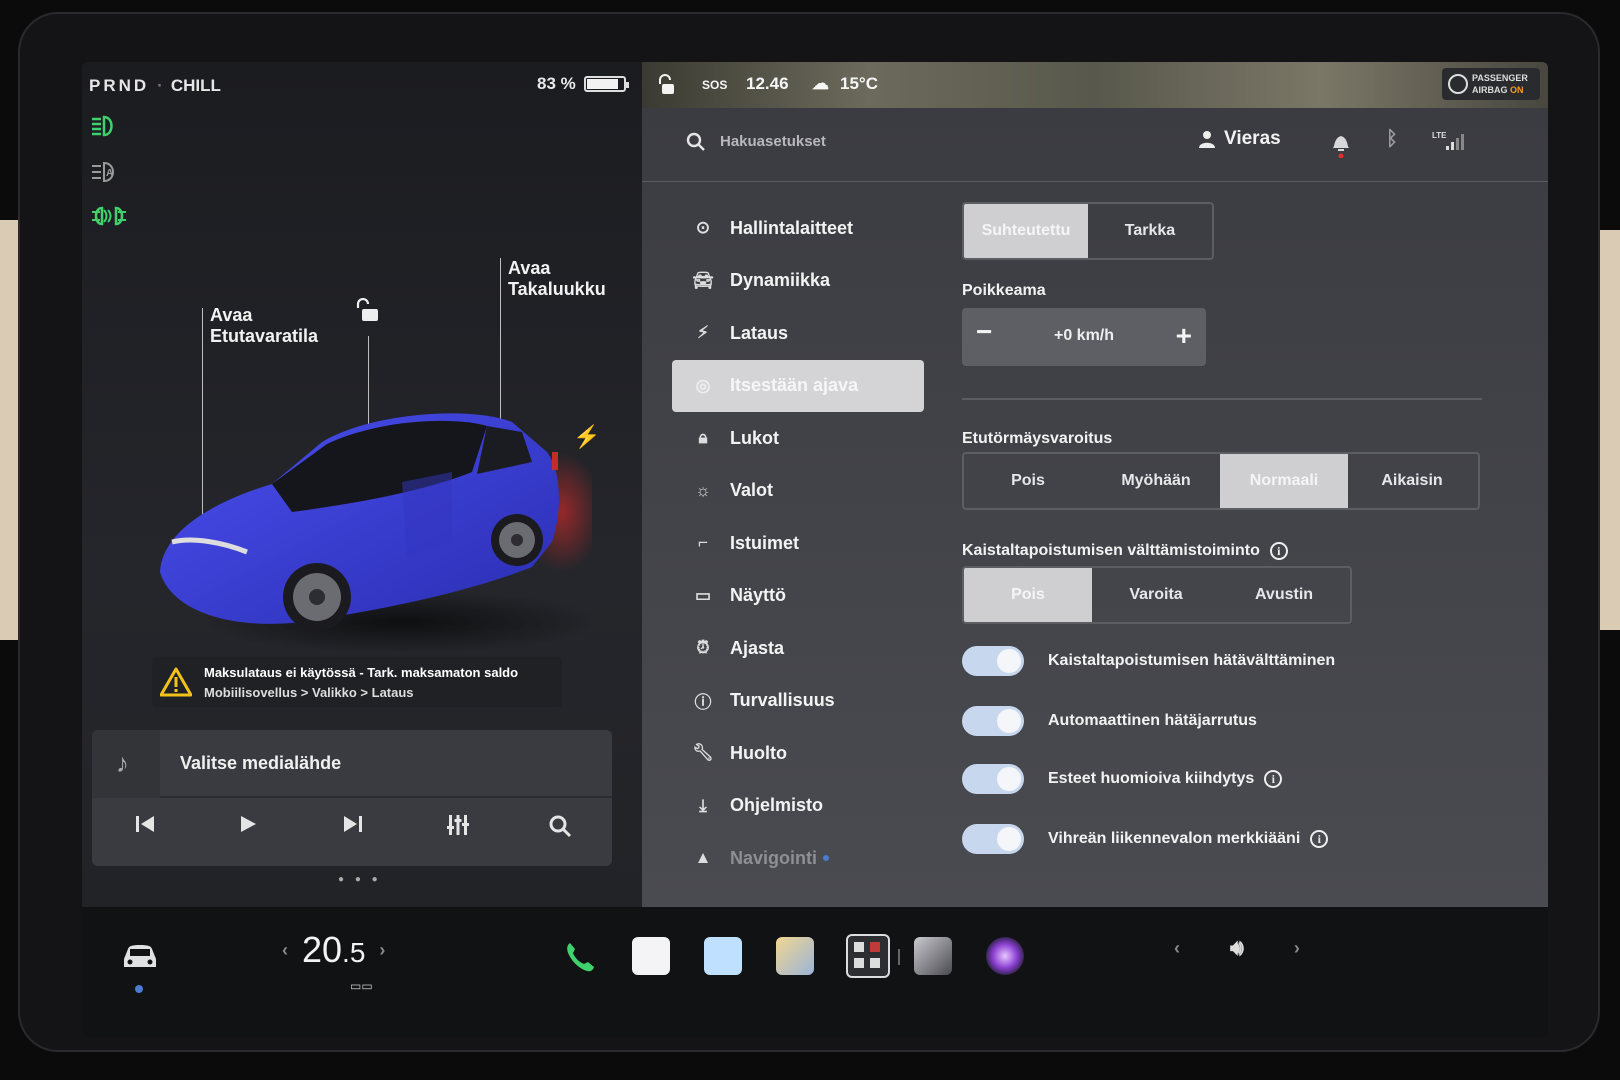 This screenshot has height=1080, width=1620. I want to click on battery-status: 83 %, so click(583, 84).